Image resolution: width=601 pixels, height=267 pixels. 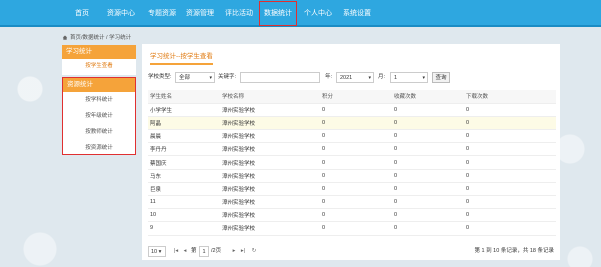 I want to click on table-row: 11 漳州实验学校 0 0 0, so click(x=352, y=202).